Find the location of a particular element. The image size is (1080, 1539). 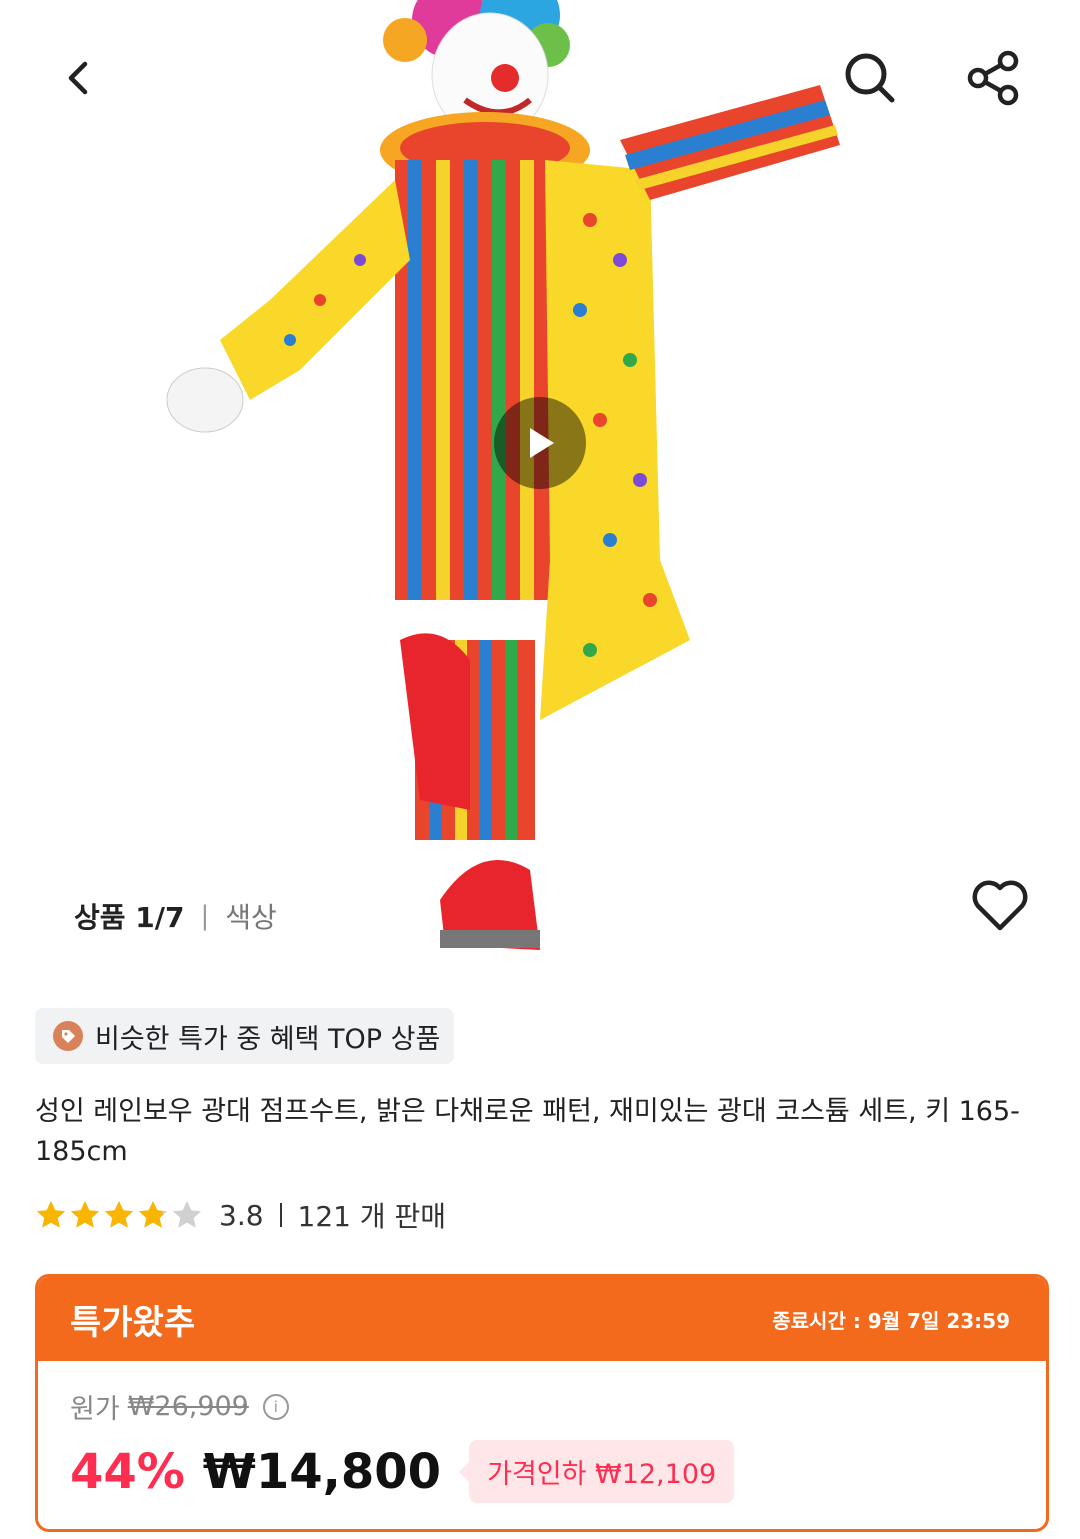

chevron-left-icon is located at coordinates (78, 78).